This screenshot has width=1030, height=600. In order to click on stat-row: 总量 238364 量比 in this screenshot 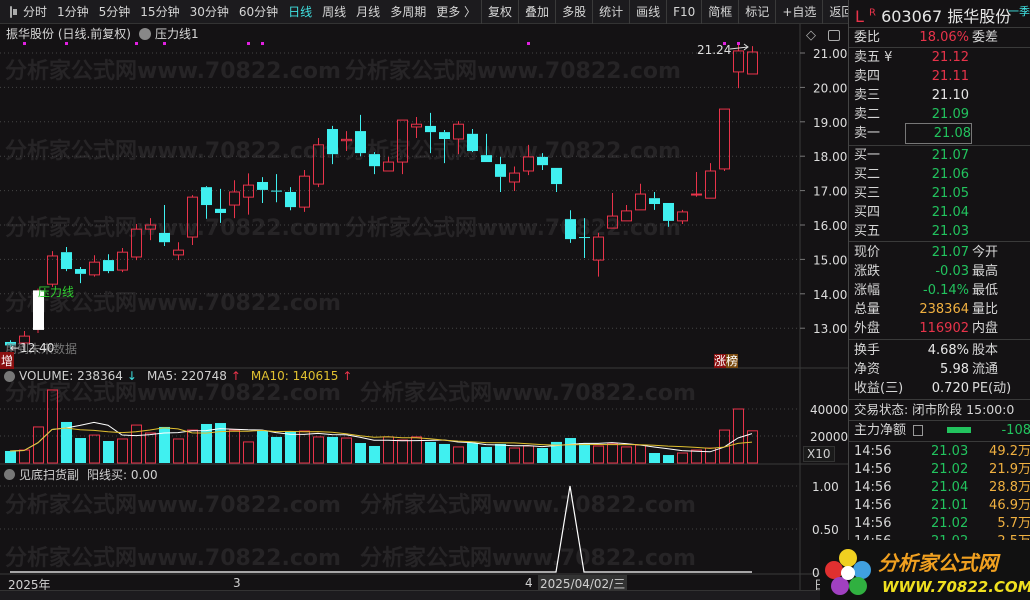, I will do `click(939, 309)`.